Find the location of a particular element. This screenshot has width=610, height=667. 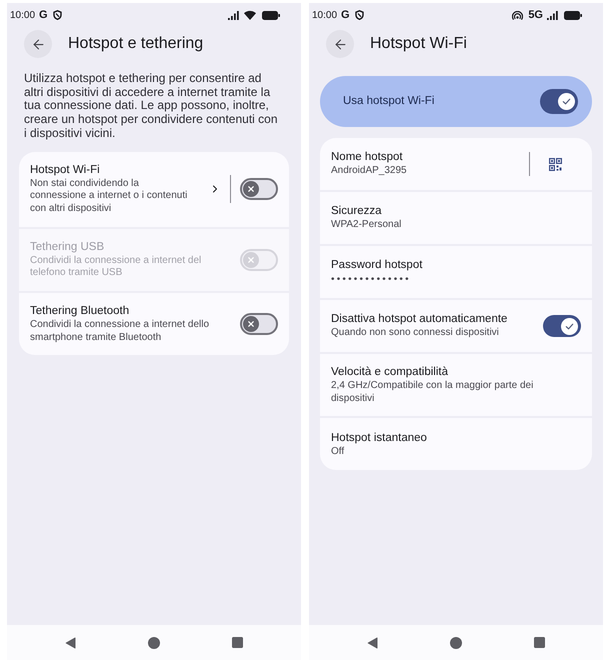

settings-row: Password hotspot •••••••••••••• is located at coordinates (456, 272).